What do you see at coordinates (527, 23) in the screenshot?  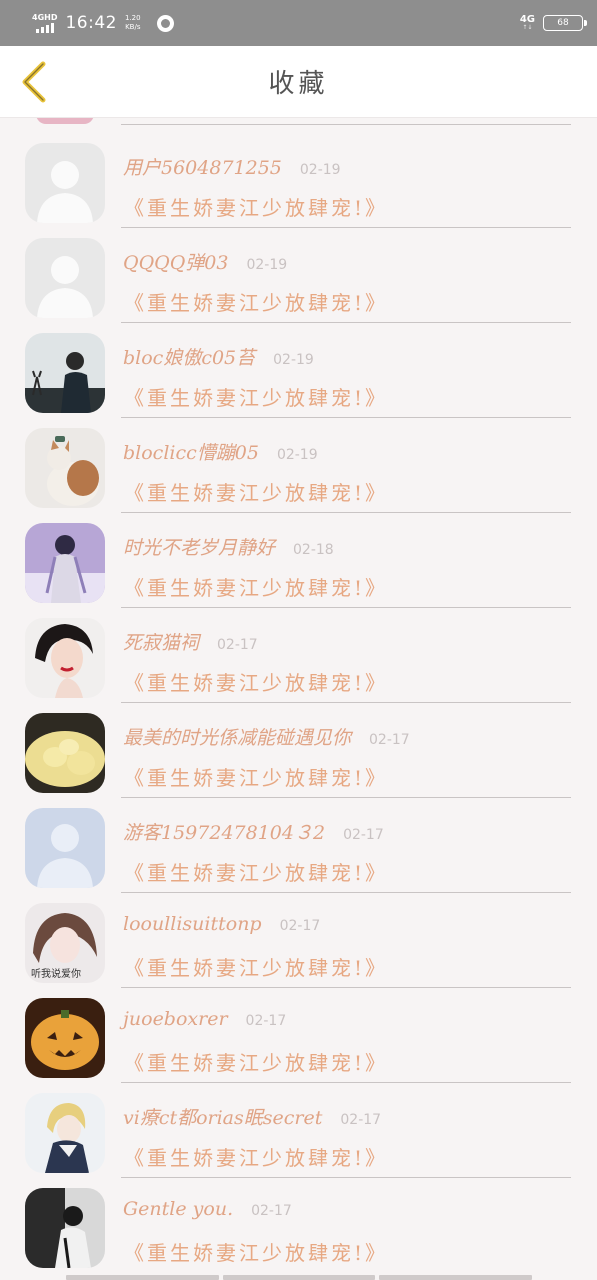 I see `mobile-data-indicator: 4G ↑↓` at bounding box center [527, 23].